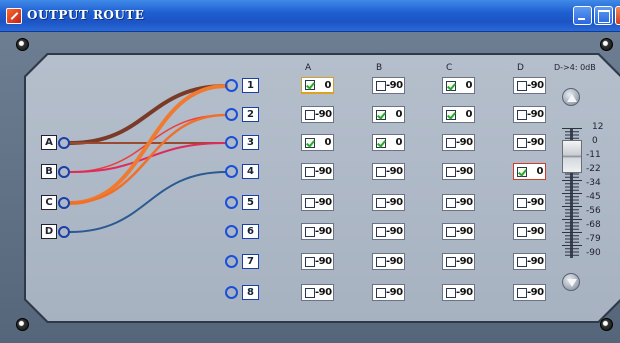 Image resolution: width=620 pixels, height=343 pixels. I want to click on gain-cell-7-c: -90, so click(458, 261).